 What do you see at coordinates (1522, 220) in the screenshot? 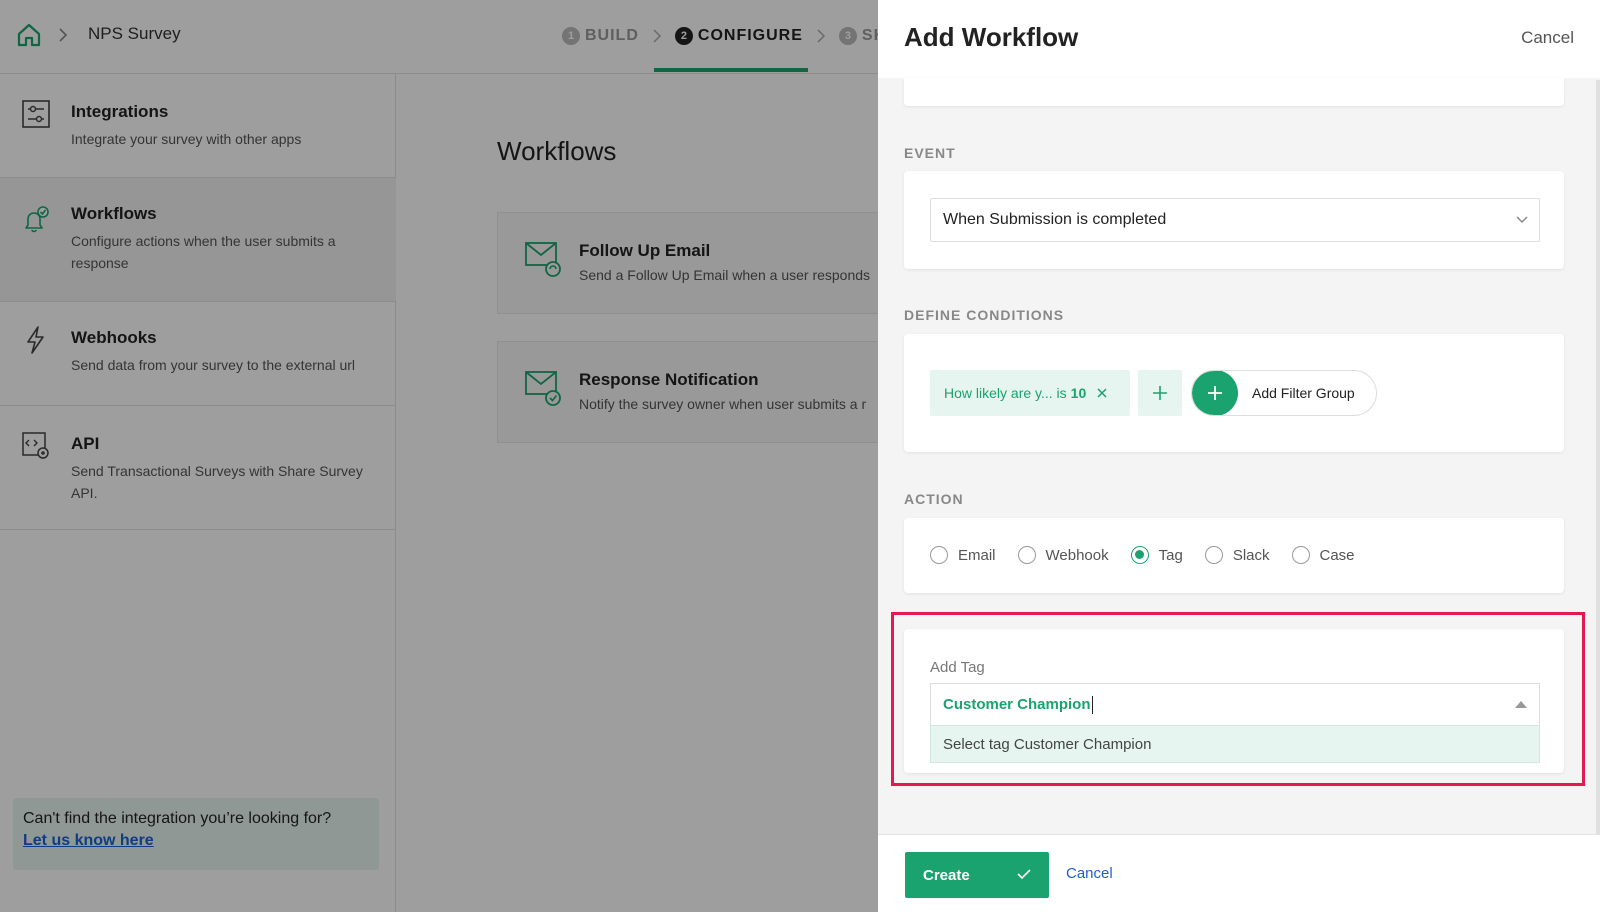
I see `chevron-down-icon` at bounding box center [1522, 220].